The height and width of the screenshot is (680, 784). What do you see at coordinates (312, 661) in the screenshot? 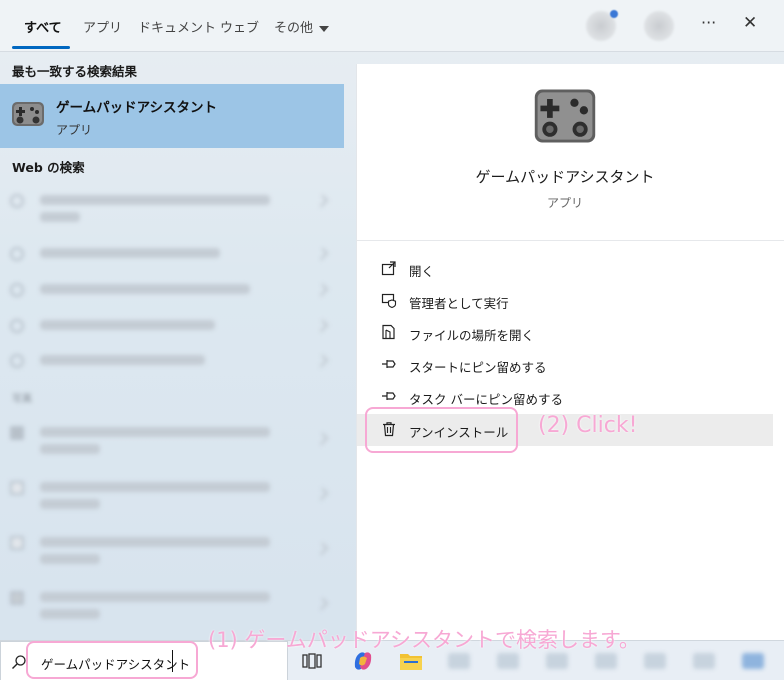
I see `task-view-icon` at bounding box center [312, 661].